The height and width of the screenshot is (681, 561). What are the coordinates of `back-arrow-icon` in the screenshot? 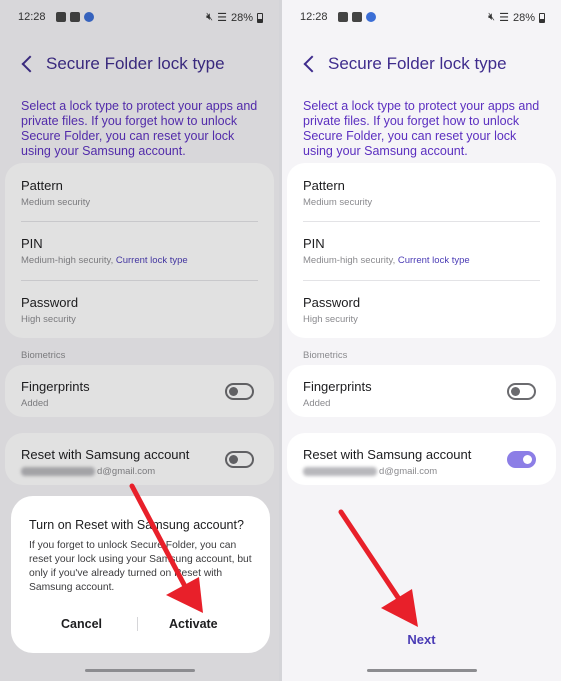 It's located at (310, 64).